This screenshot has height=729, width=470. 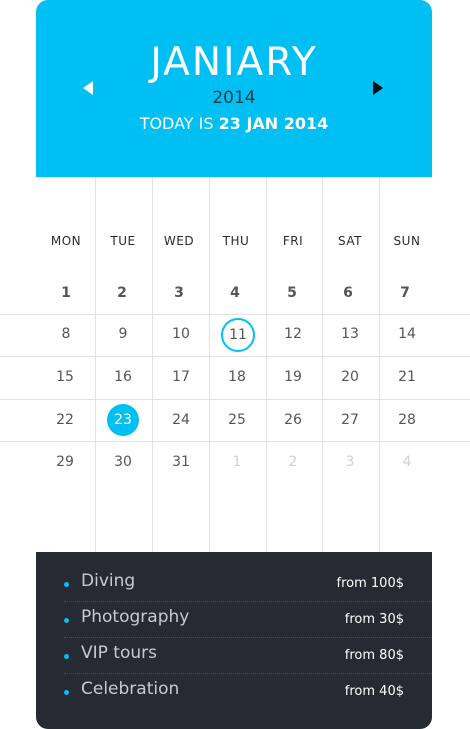 What do you see at coordinates (181, 462) in the screenshot?
I see `day-cell: 31` at bounding box center [181, 462].